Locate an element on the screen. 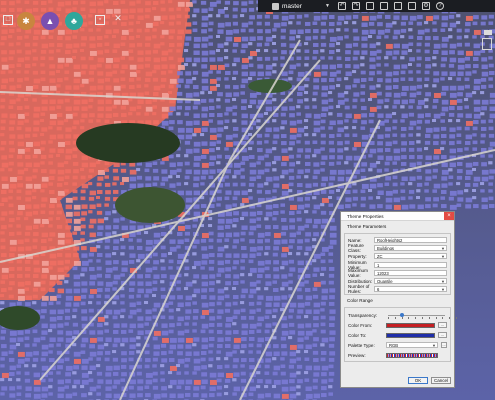 This screenshot has width=495, height=400. tools-icon: ✕ is located at coordinates (118, 19).